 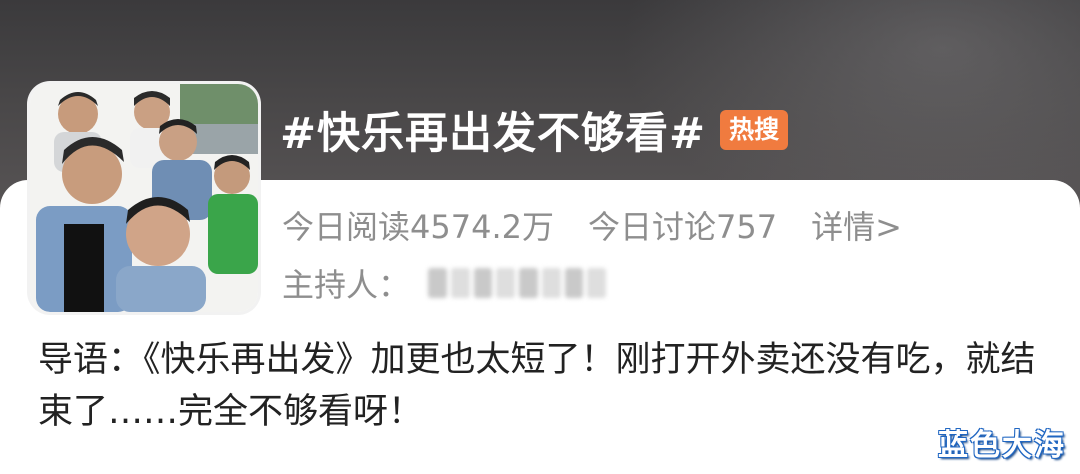 I want to click on topic-title-row: #快乐再出发不够看# 热搜, so click(x=534, y=130).